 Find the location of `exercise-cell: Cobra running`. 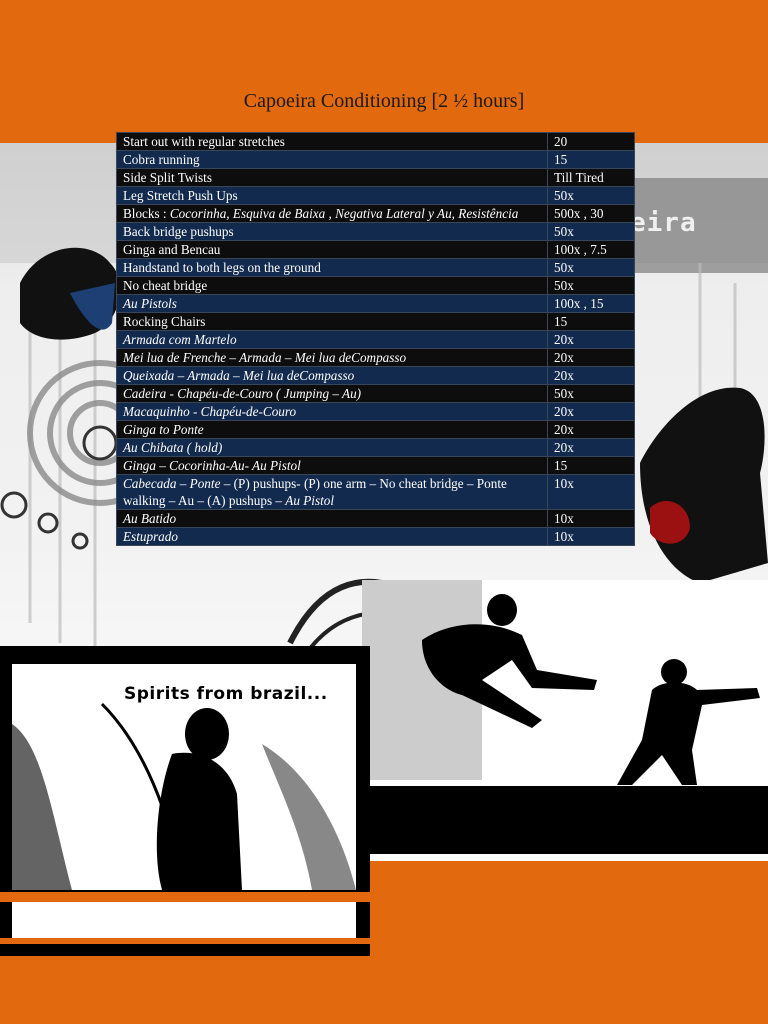

exercise-cell: Cobra running is located at coordinates (332, 159).